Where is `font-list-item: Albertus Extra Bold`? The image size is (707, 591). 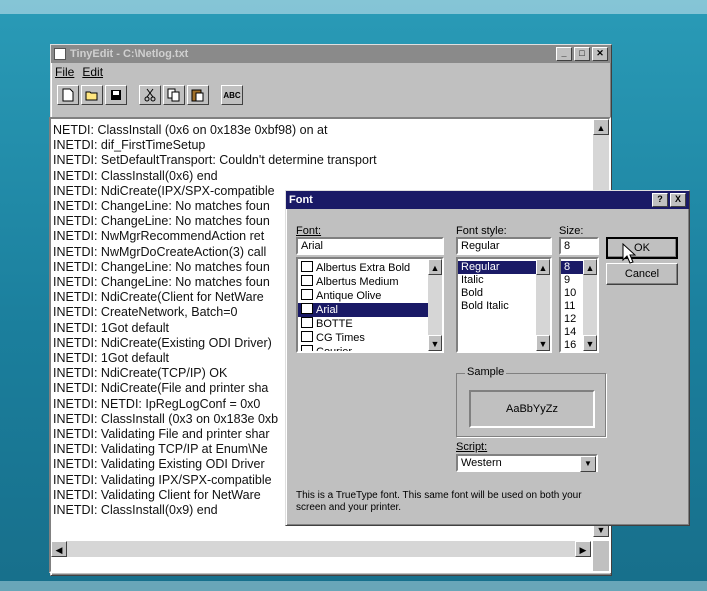 font-list-item: Albertus Extra Bold is located at coordinates (370, 268).